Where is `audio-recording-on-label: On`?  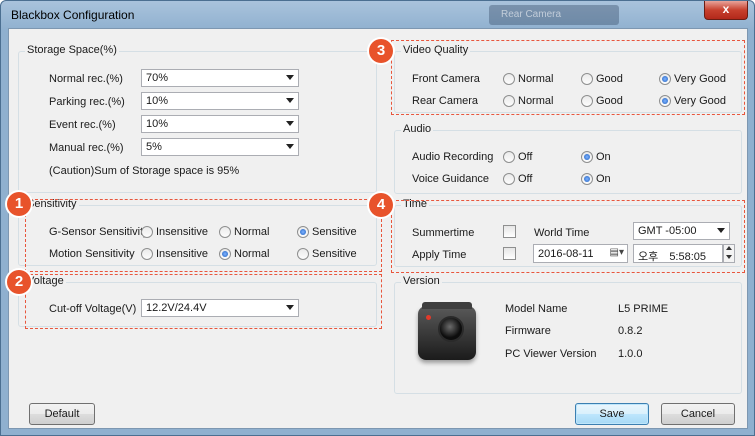
audio-recording-on-label: On is located at coordinates (603, 157).